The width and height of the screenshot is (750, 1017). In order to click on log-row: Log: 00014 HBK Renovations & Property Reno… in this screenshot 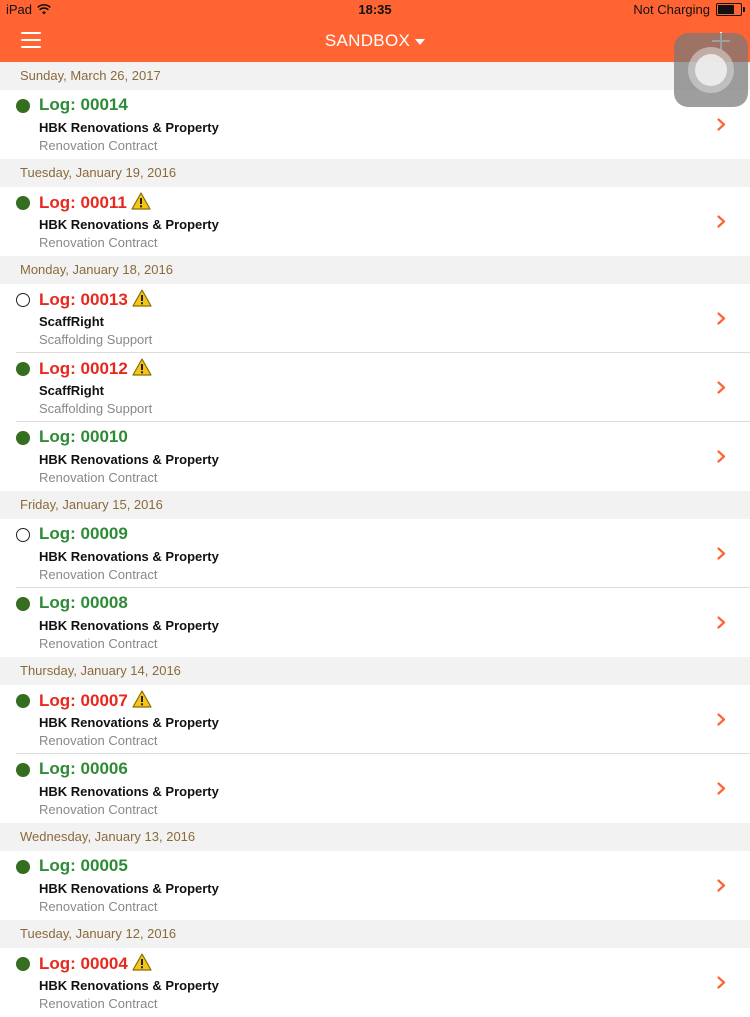, I will do `click(375, 124)`.